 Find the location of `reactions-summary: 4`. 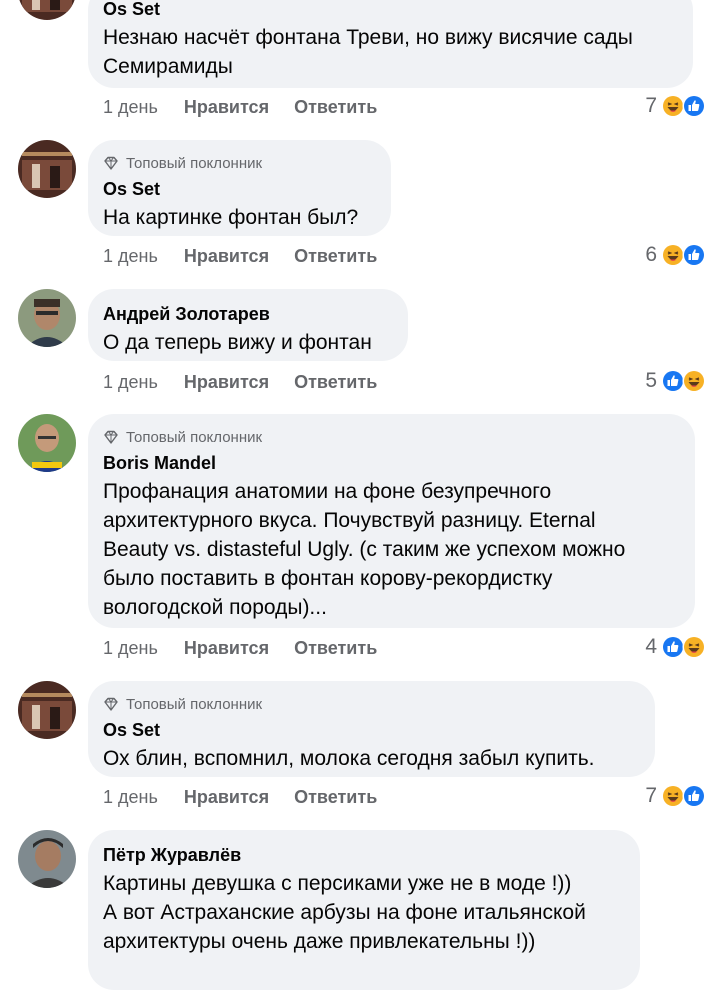

reactions-summary: 4 is located at coordinates (675, 647).